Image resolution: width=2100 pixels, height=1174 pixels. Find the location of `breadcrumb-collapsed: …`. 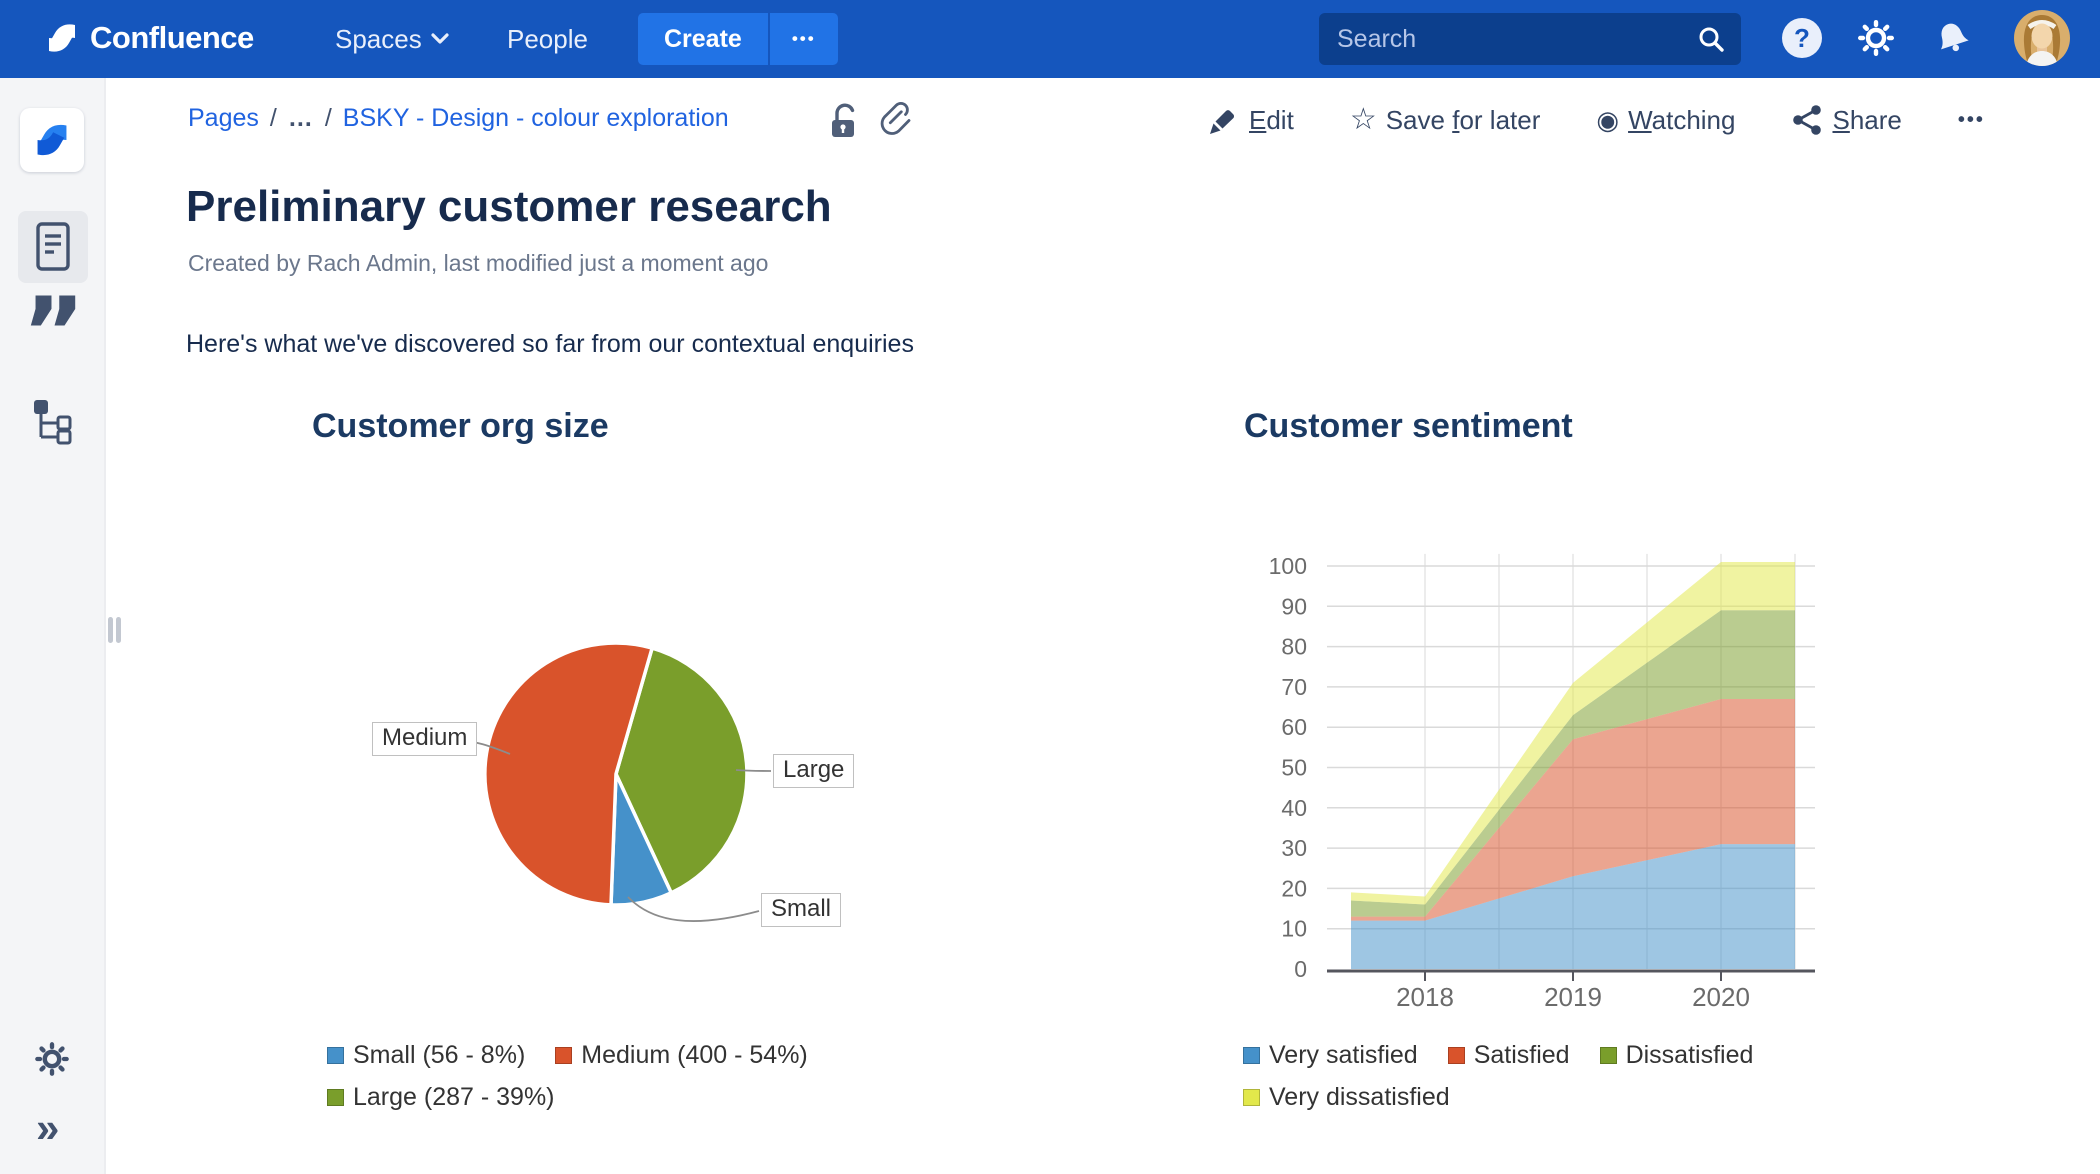

breadcrumb-collapsed: … is located at coordinates (301, 118).